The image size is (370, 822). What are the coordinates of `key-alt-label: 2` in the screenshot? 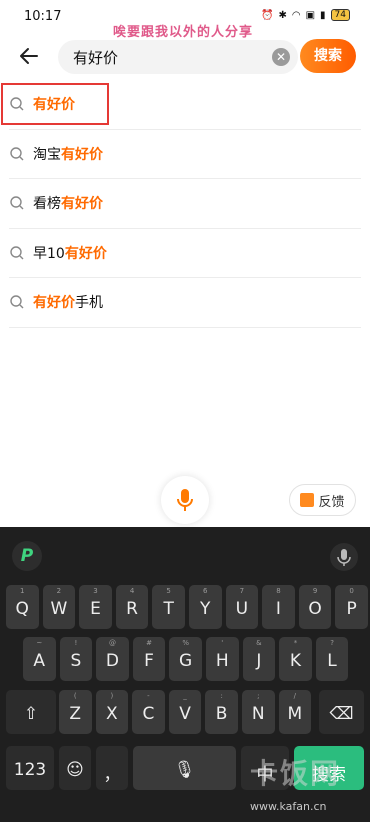 It's located at (59, 591).